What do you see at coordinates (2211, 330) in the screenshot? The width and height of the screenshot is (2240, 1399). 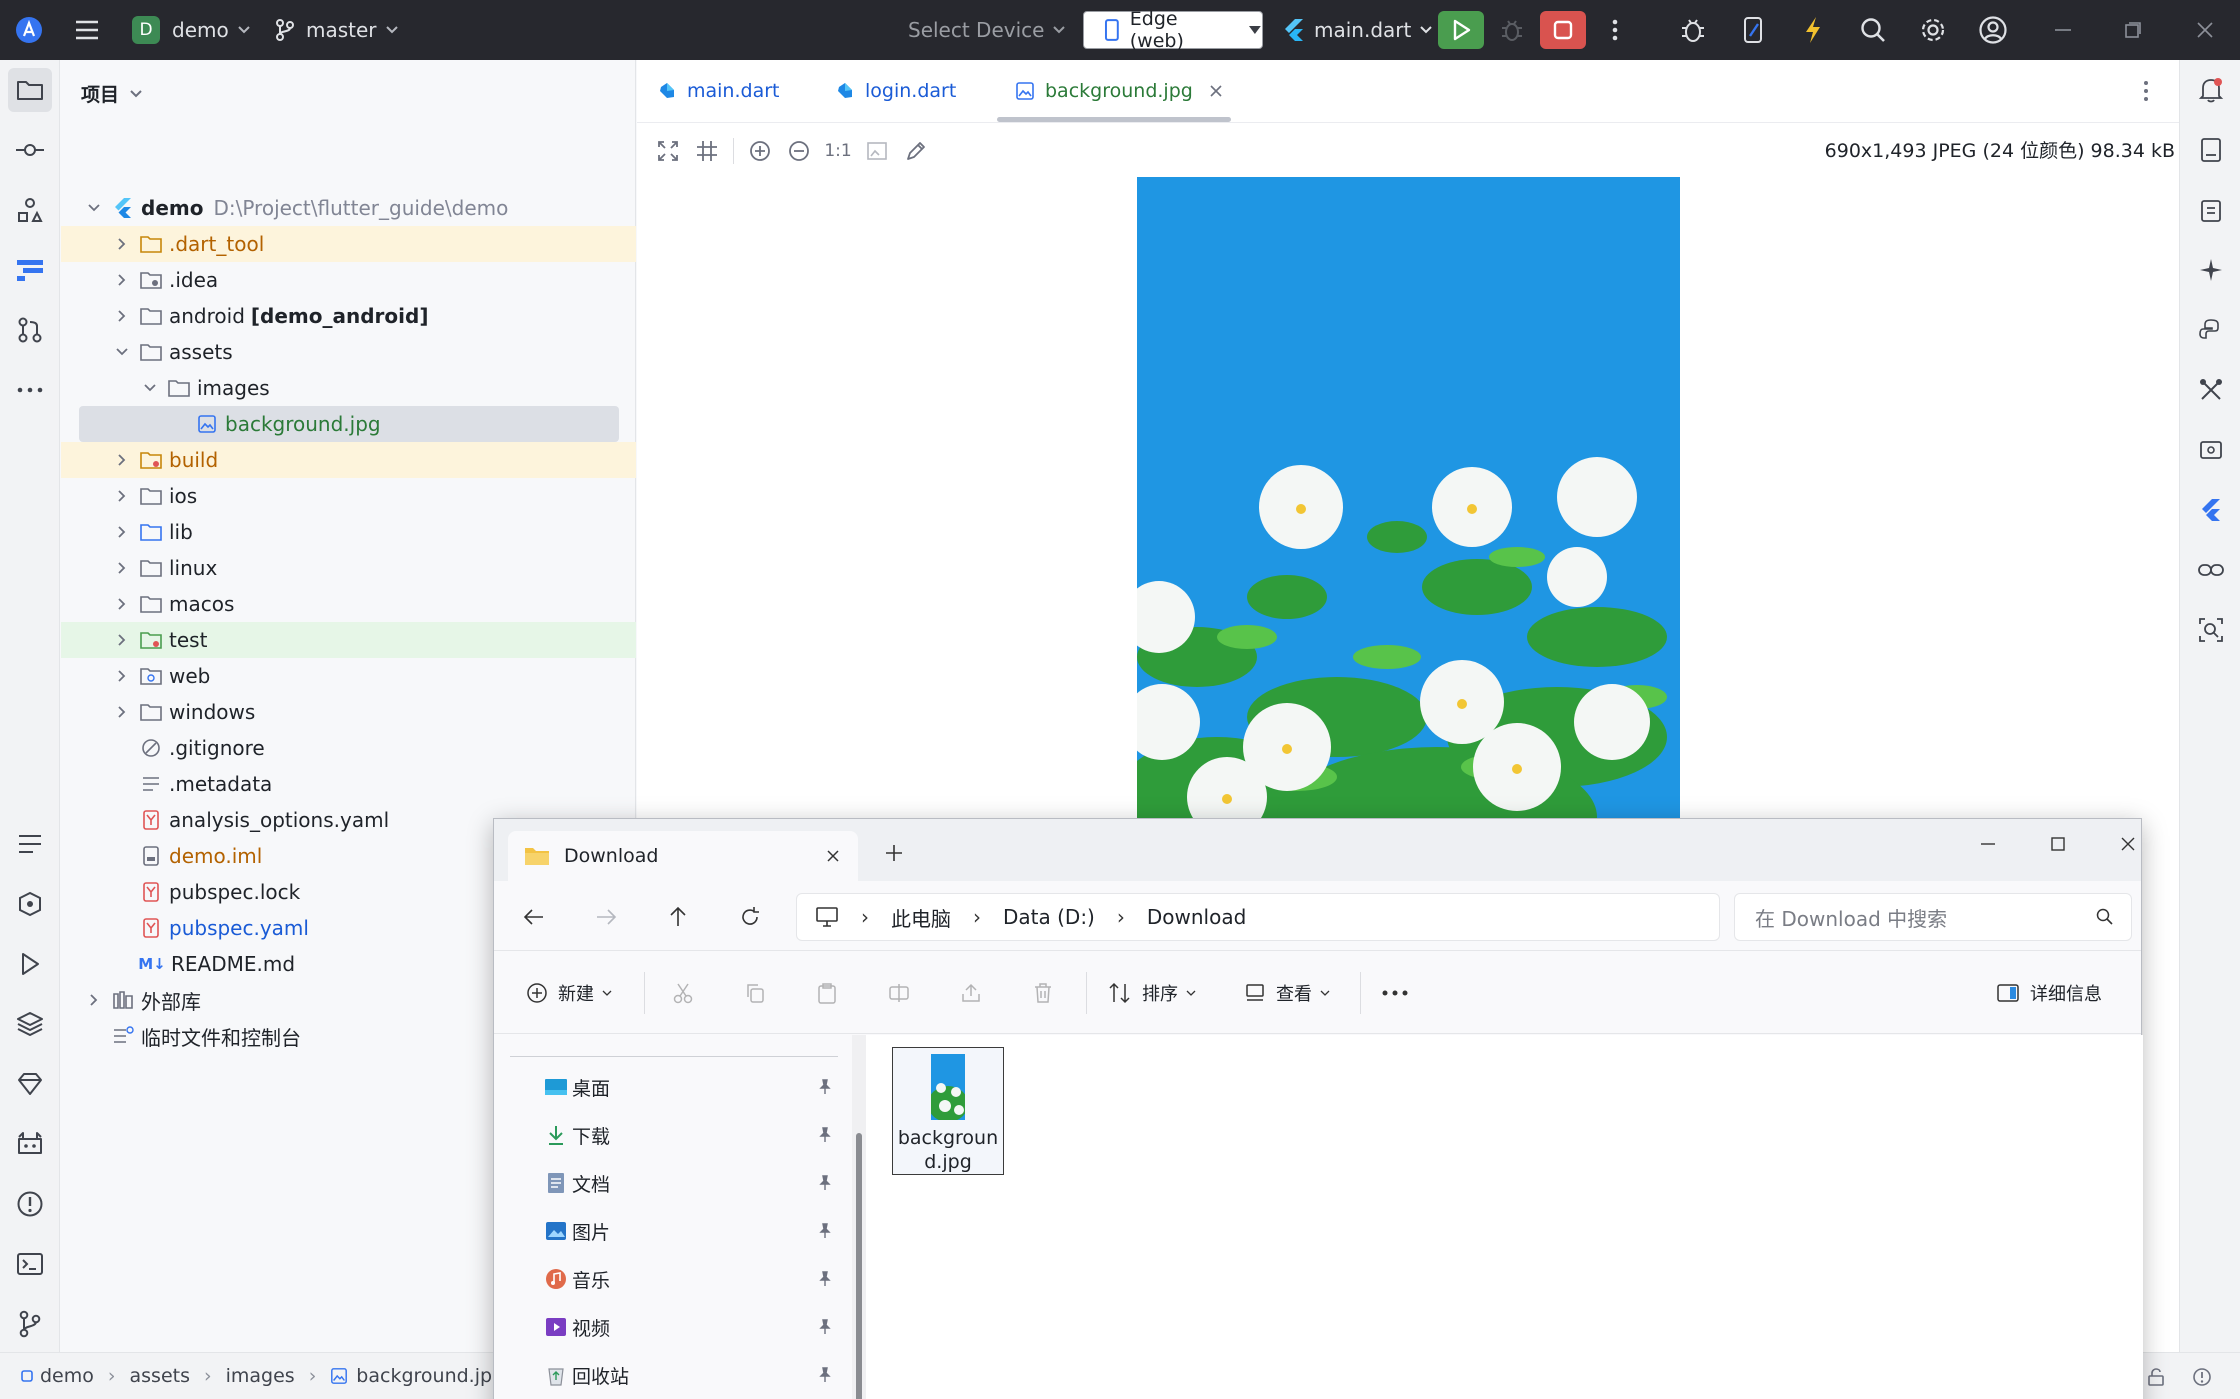 I see `python-icon` at bounding box center [2211, 330].